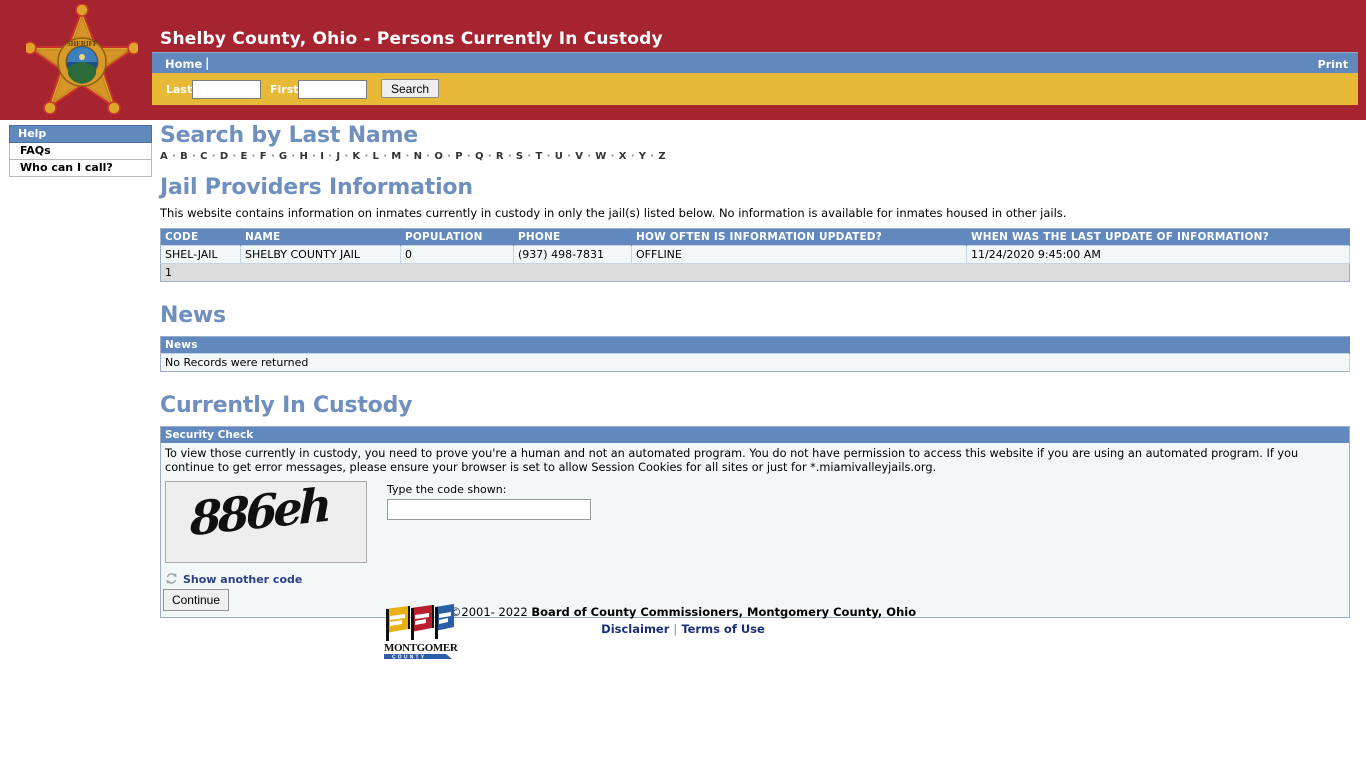 Image resolution: width=1366 pixels, height=768 pixels. What do you see at coordinates (242, 579) in the screenshot?
I see `show-another-code-link: Show another code` at bounding box center [242, 579].